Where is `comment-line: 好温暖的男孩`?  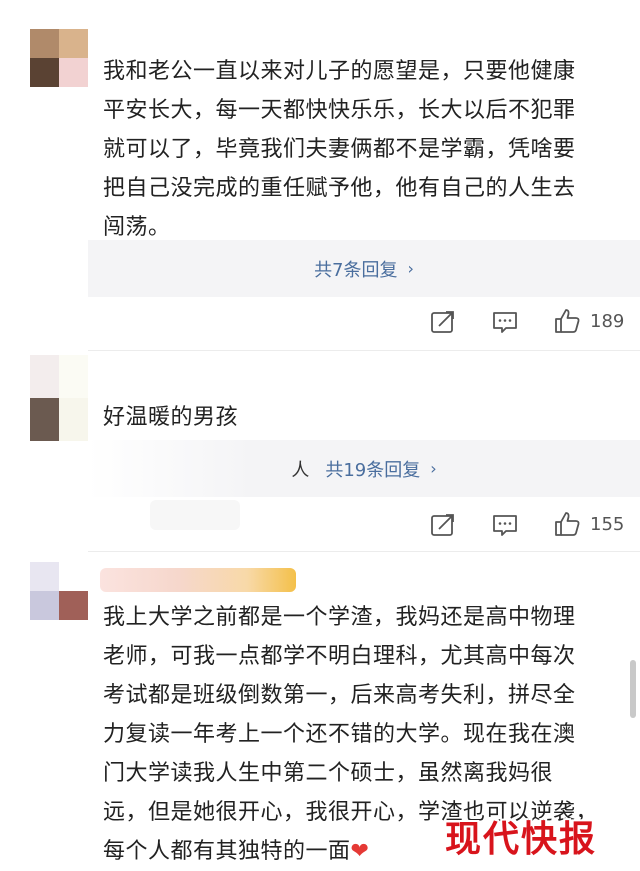
comment-line: 好温暖的男孩 is located at coordinates (171, 417).